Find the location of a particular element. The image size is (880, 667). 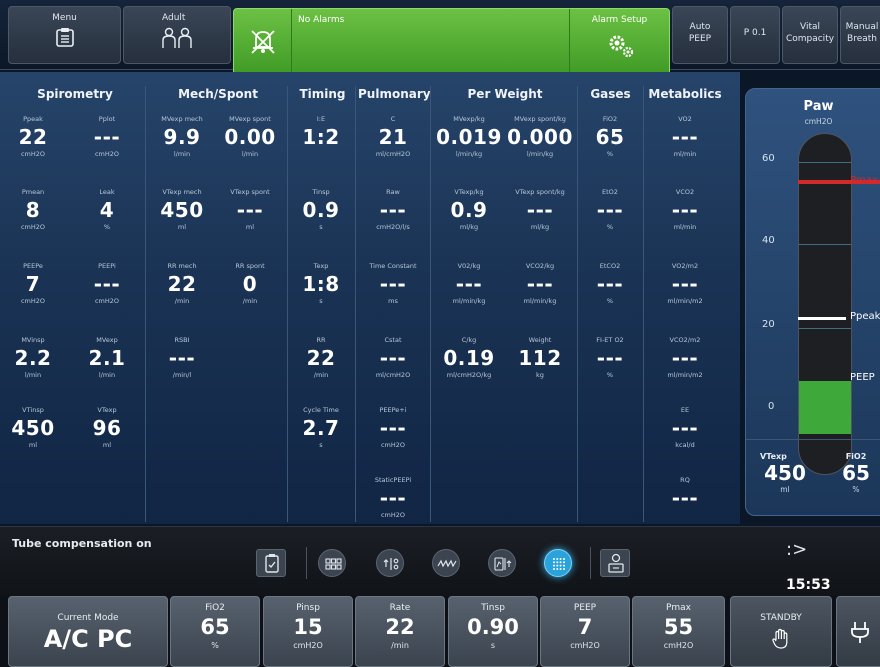

setting-tinsp-button: Tinsp 0.90 s is located at coordinates (493, 631).